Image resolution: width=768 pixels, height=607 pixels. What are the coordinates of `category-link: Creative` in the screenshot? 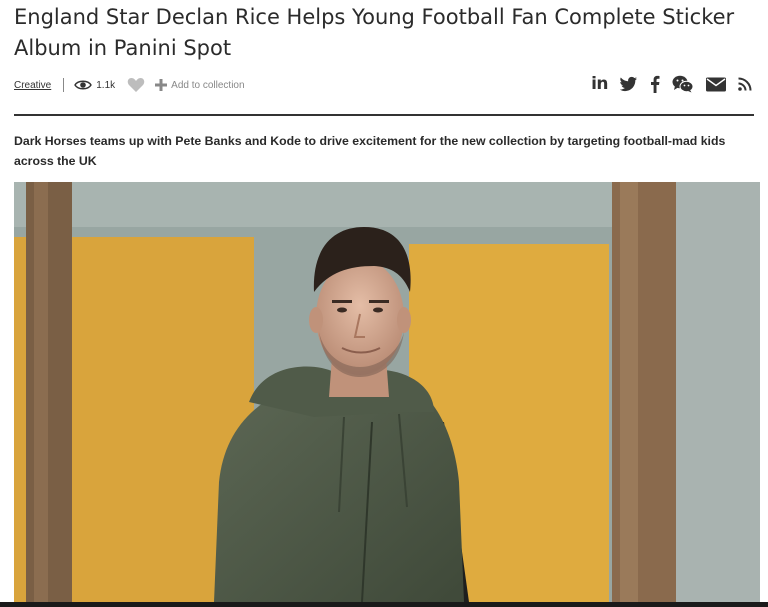 It's located at (32, 85).